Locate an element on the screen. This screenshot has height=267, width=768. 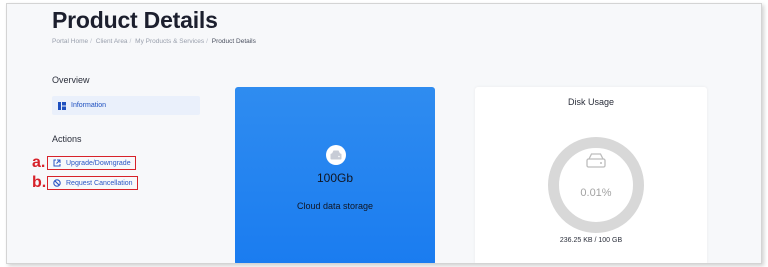
annotation-marker-a: a. is located at coordinates (39, 162).